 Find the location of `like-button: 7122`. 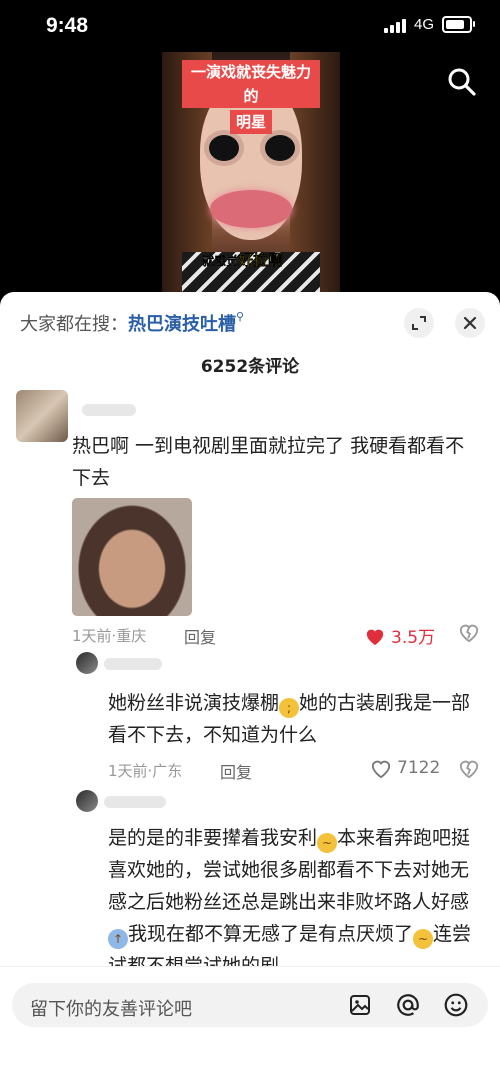

like-button: 7122 is located at coordinates (405, 768).